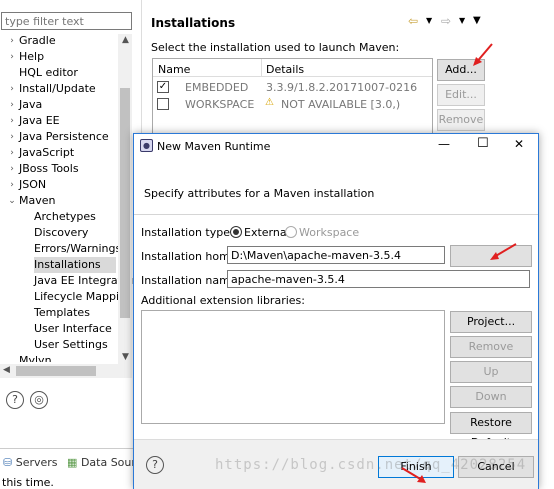 The image size is (554, 489). What do you see at coordinates (66, 448) in the screenshot?
I see `divider` at bounding box center [66, 448].